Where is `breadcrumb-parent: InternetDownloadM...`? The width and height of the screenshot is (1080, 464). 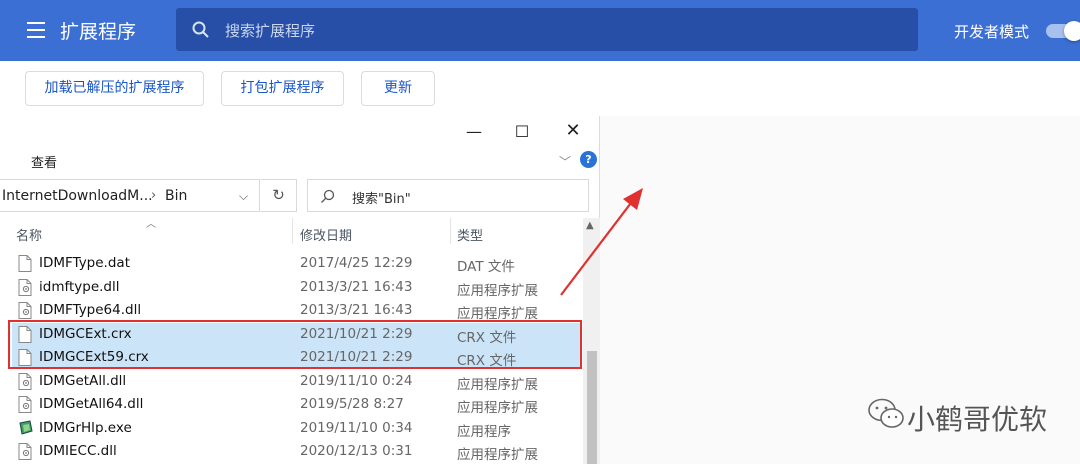
breadcrumb-parent: InternetDownloadM... is located at coordinates (77, 196).